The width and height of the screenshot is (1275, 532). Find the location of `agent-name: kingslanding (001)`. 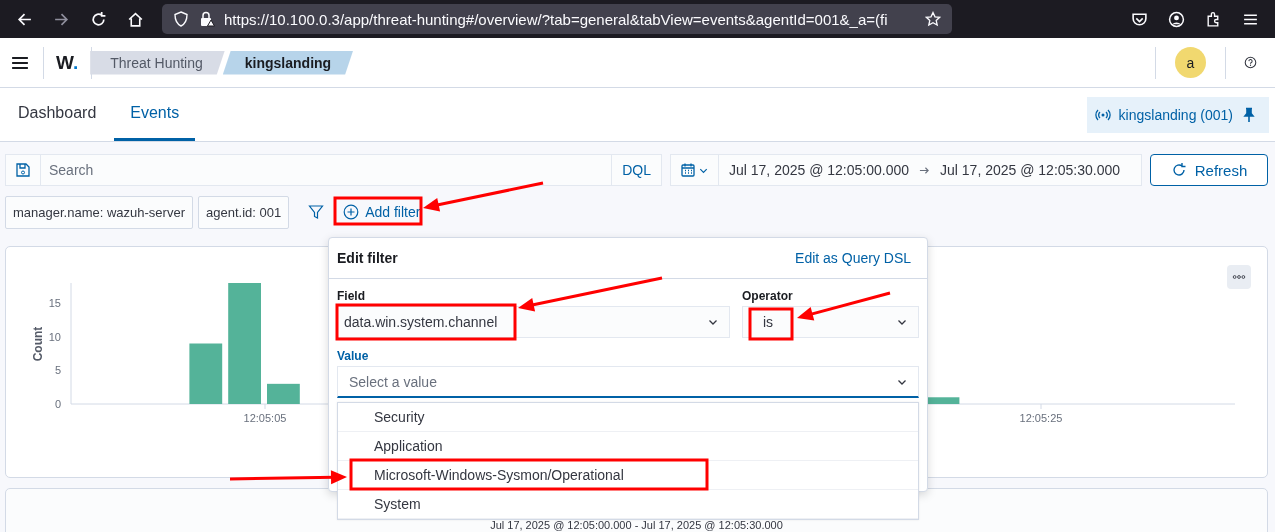

agent-name: kingslanding (001) is located at coordinates (1175, 114).